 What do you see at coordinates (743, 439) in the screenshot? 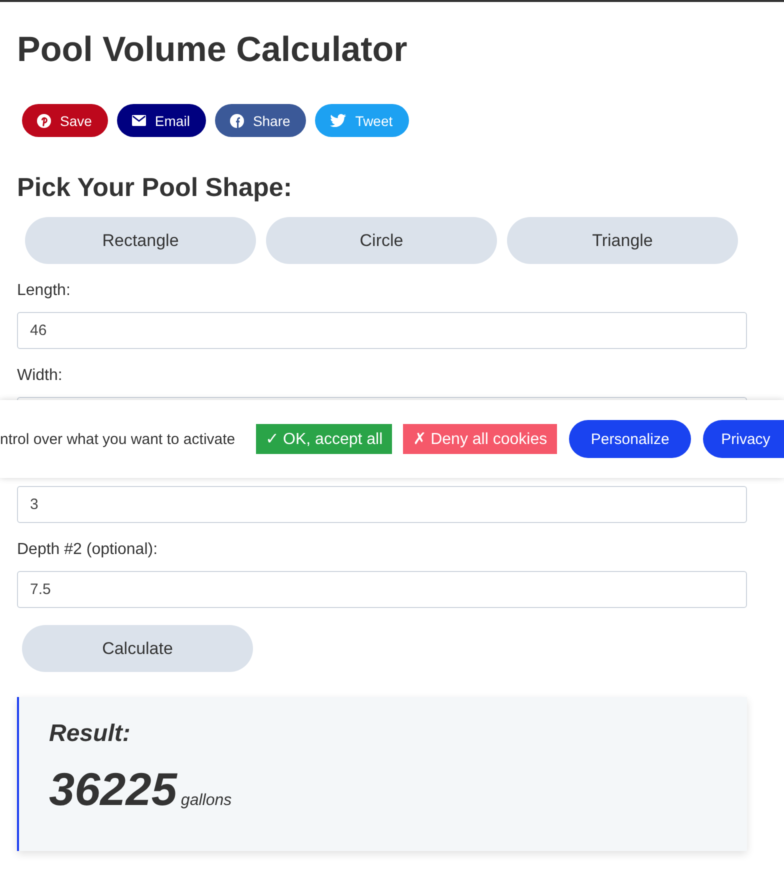
I see `privacy-button: Privacy` at bounding box center [743, 439].